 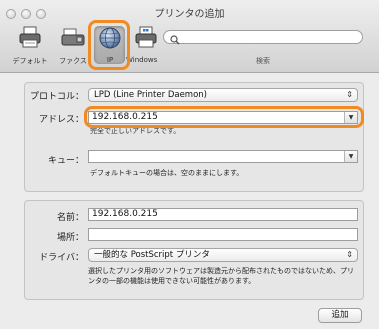 I want to click on windows-printer-icon, so click(x=146, y=39).